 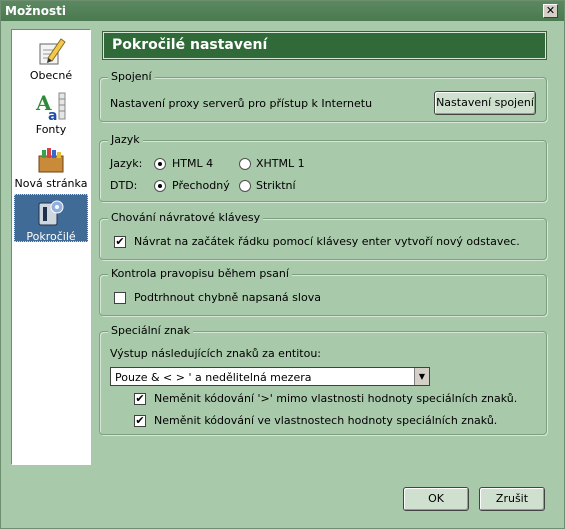 What do you see at coordinates (282, 11) in the screenshot?
I see `title-bar: Možnosti ✕` at bounding box center [282, 11].